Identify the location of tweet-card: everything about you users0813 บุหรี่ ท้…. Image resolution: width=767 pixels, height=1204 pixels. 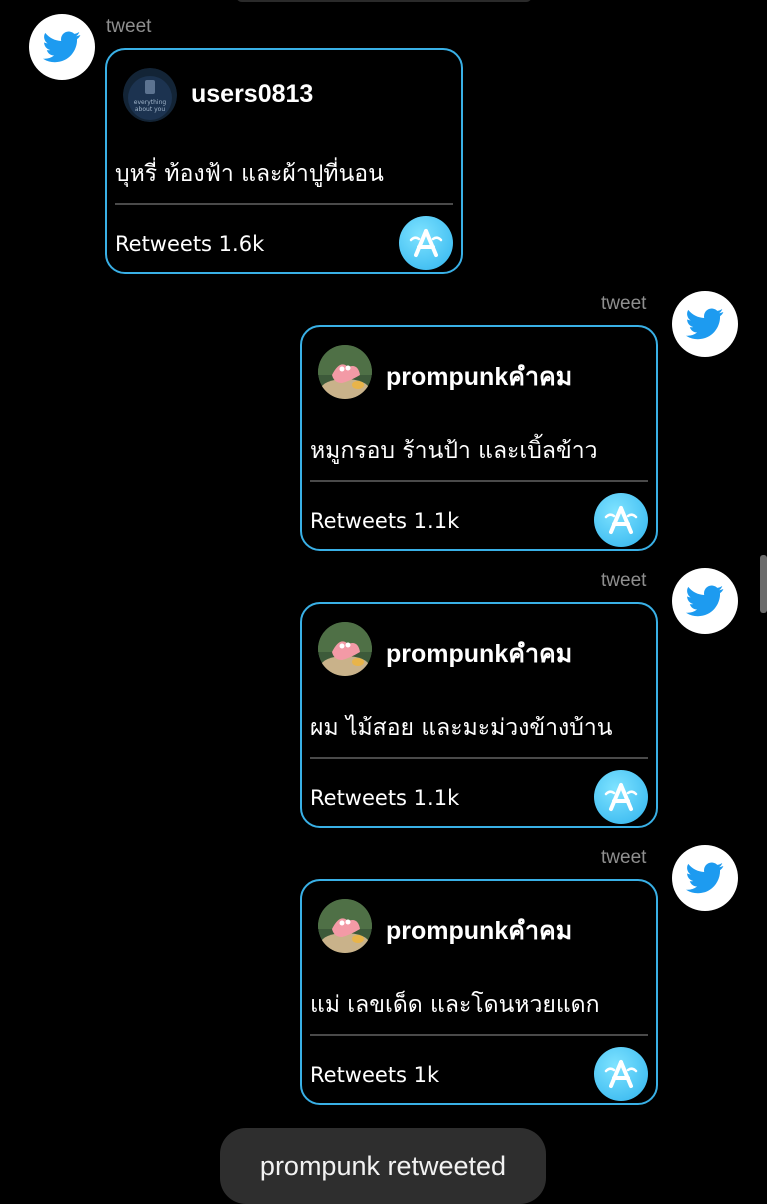
(284, 161).